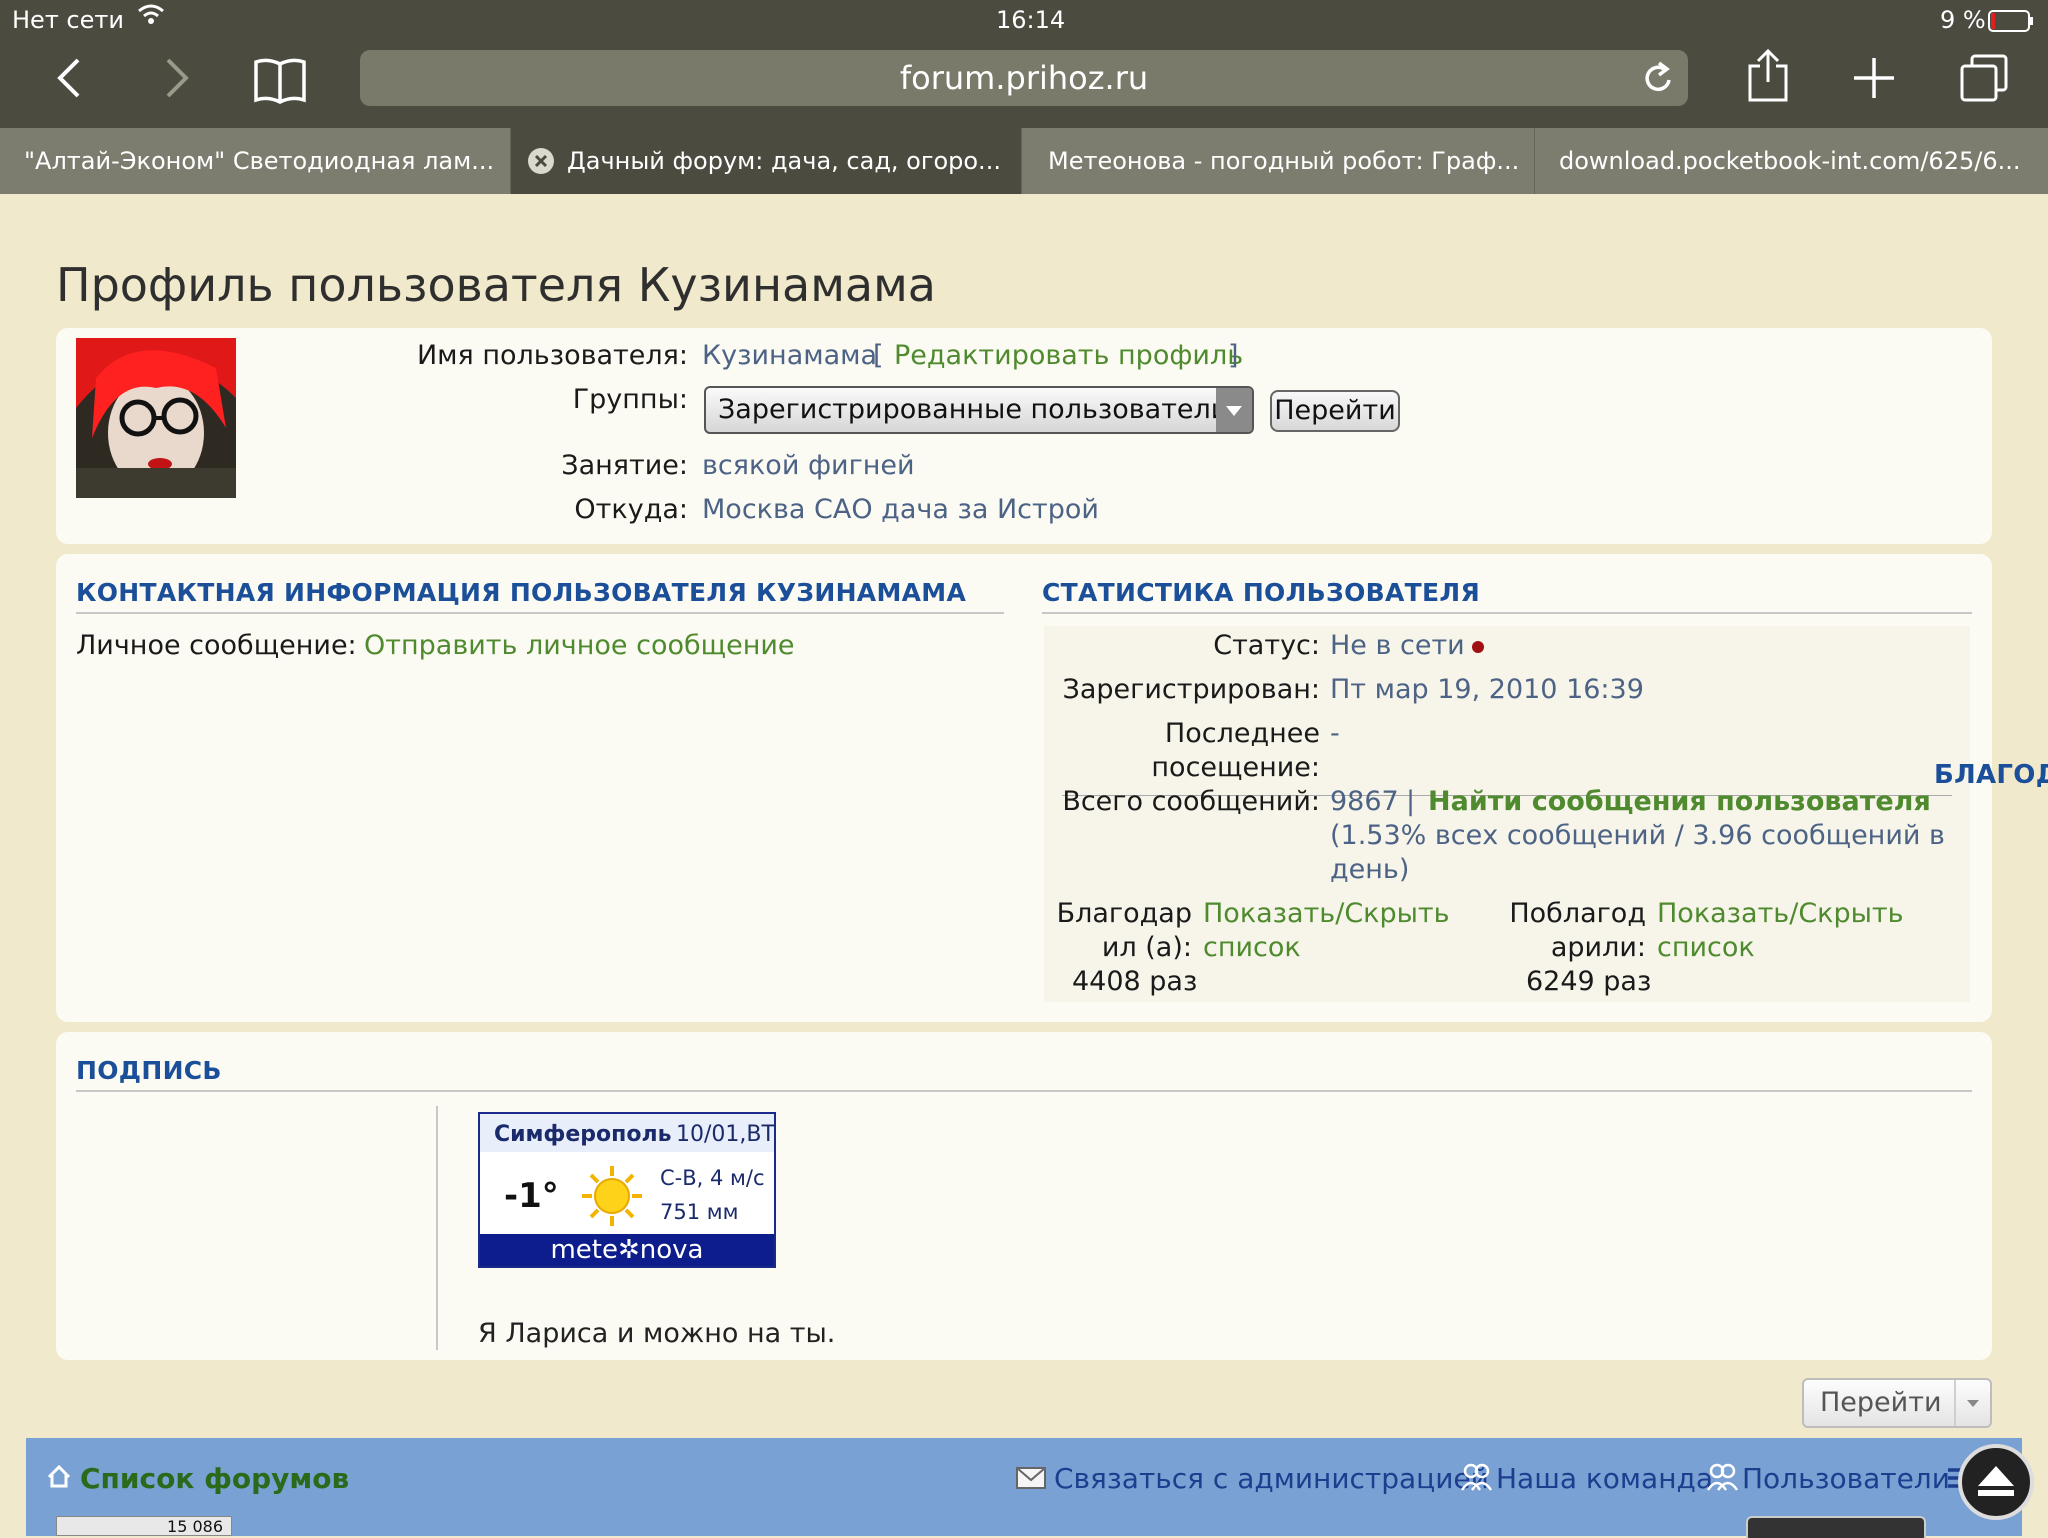 This screenshot has height=1538, width=2048. Describe the element at coordinates (176, 80) in the screenshot. I see `forward-icon` at that location.